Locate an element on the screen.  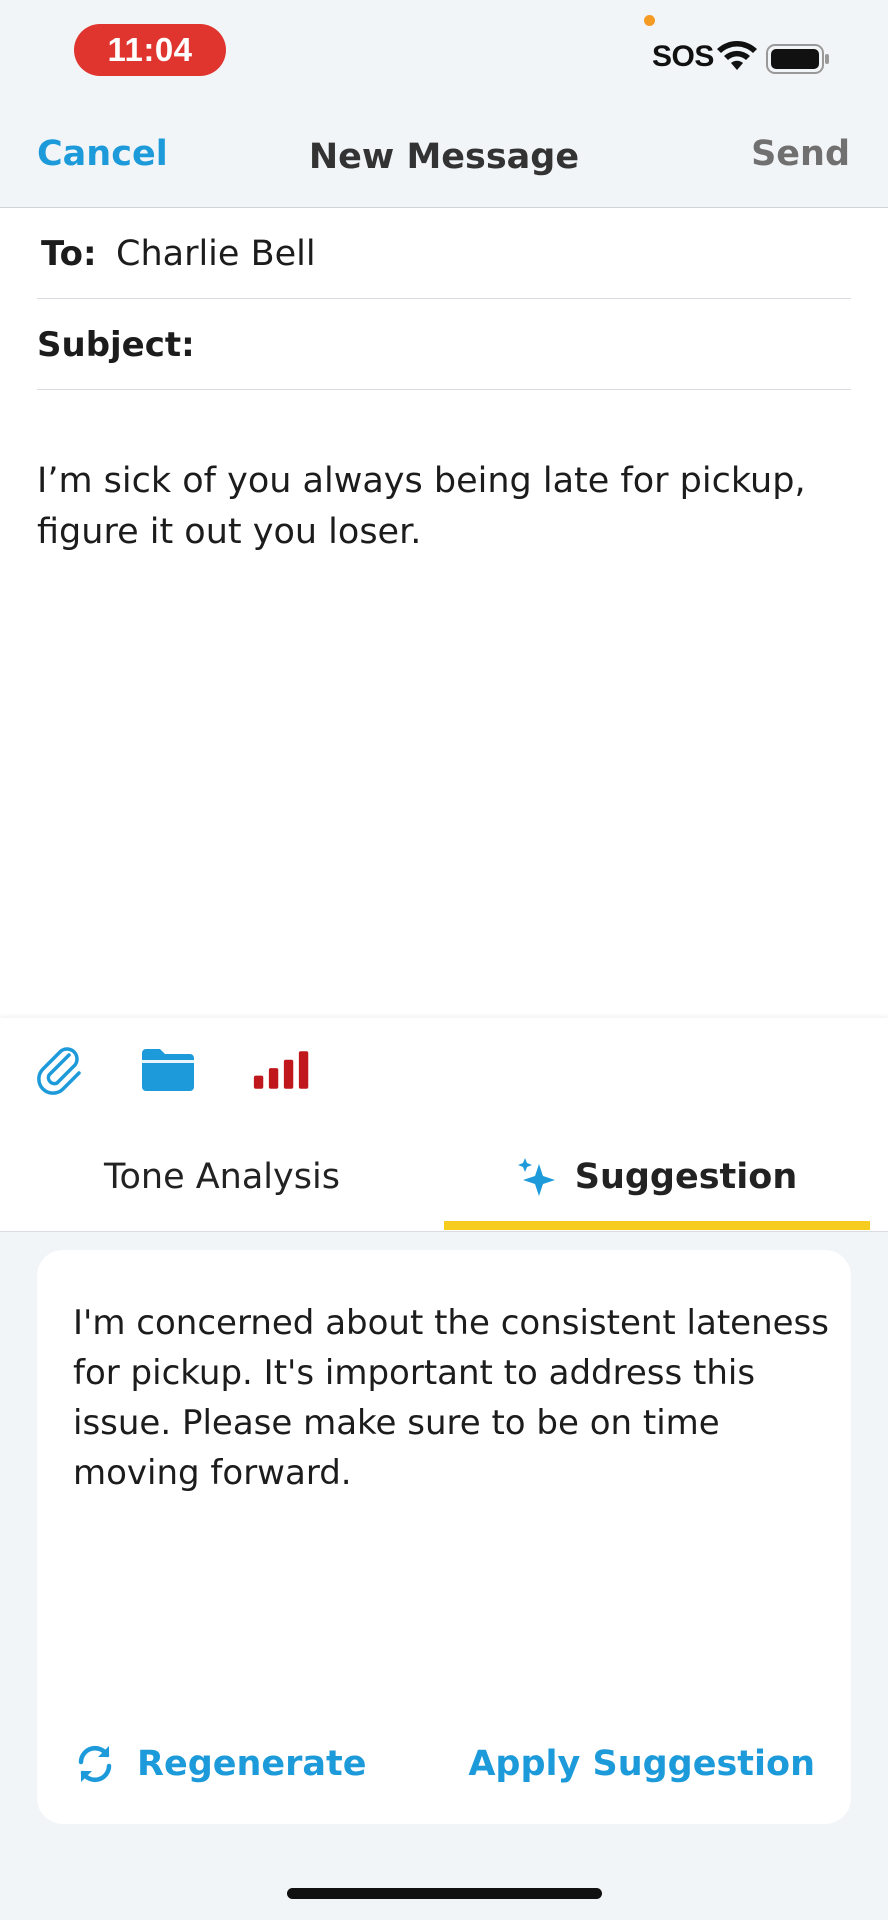
tab-tone-analysis: Tone Analysis is located at coordinates (222, 1177).